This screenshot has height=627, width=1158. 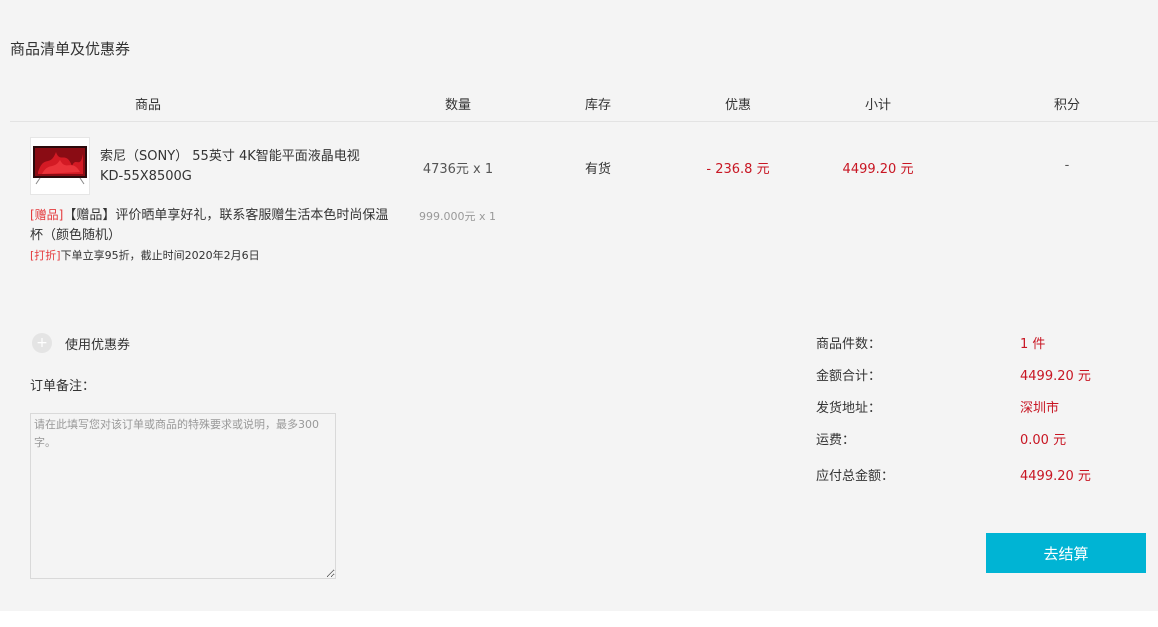 I want to click on header-product: 商品, so click(x=148, y=105).